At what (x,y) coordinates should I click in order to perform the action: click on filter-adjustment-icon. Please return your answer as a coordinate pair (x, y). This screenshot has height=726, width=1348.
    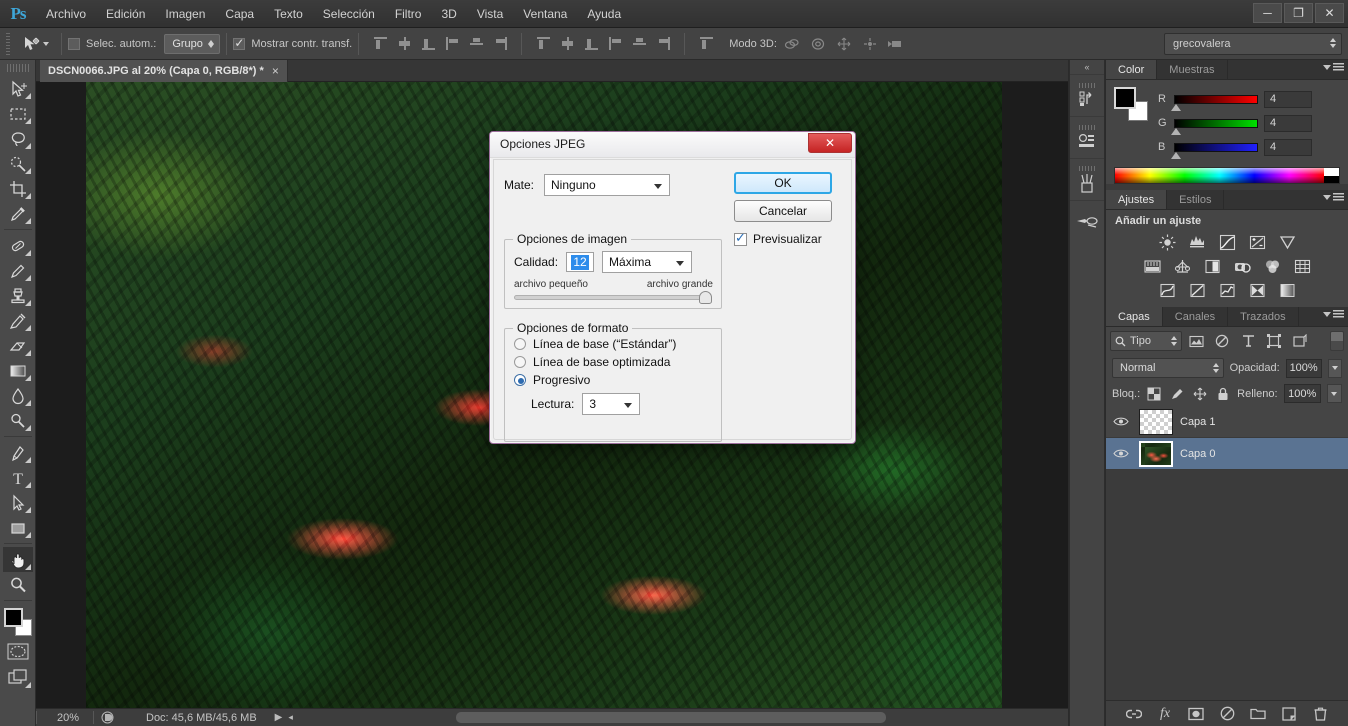
    Looking at the image, I should click on (1222, 341).